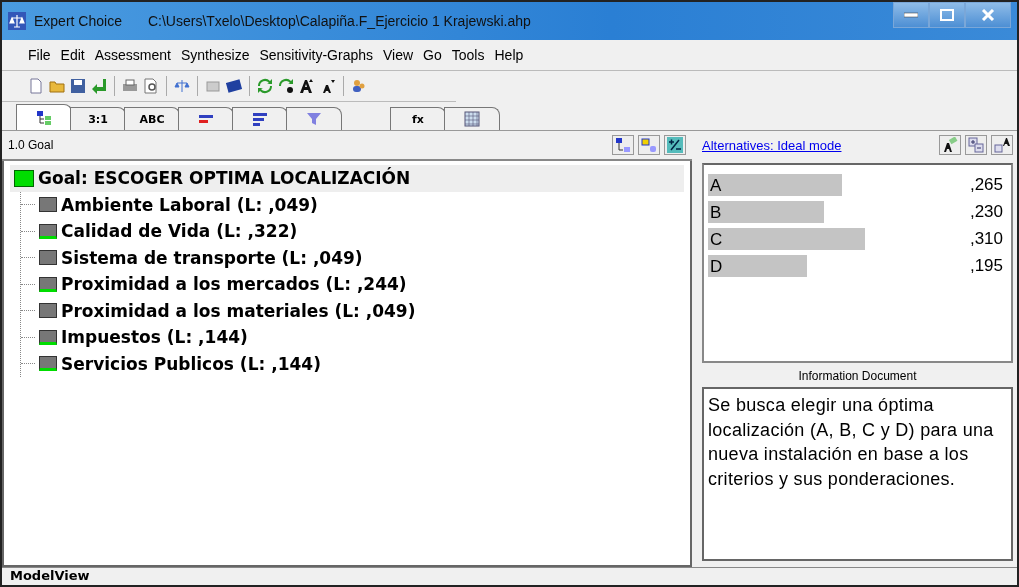 The width and height of the screenshot is (1019, 587). Describe the element at coordinates (151, 86) in the screenshot. I see `preview-icon` at that location.